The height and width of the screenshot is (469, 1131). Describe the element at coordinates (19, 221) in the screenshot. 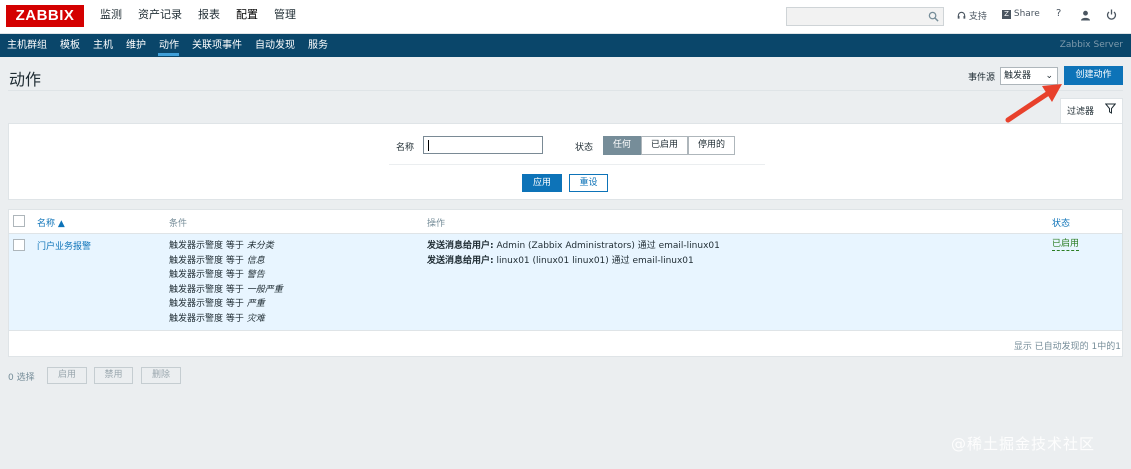

I see `select-all-checkbox` at that location.